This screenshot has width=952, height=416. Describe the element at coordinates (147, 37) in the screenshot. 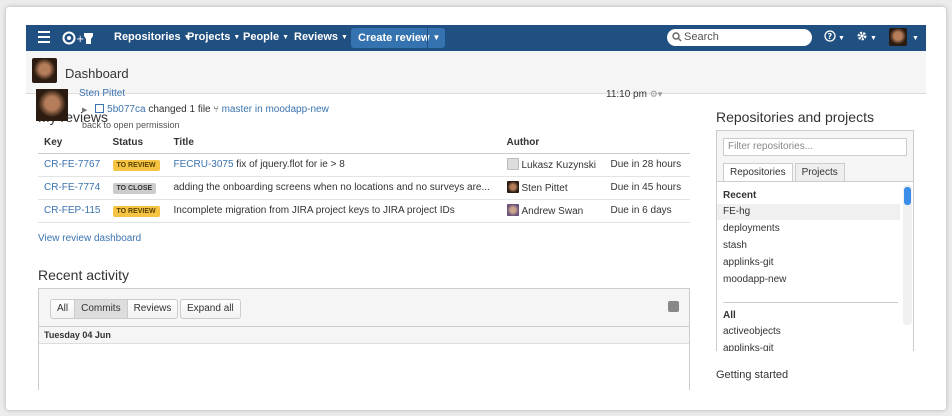

I see `nav-label: Repositories` at that location.